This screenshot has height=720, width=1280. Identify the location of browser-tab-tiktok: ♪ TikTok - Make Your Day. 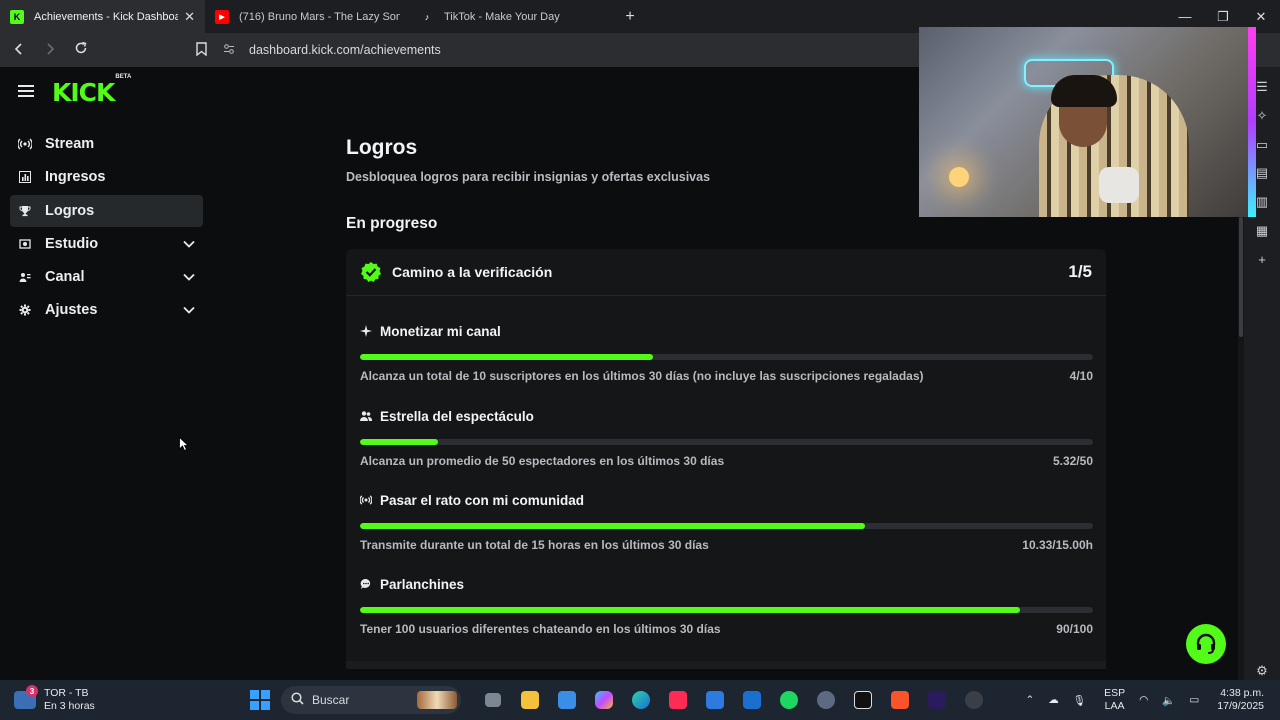
(512, 16).